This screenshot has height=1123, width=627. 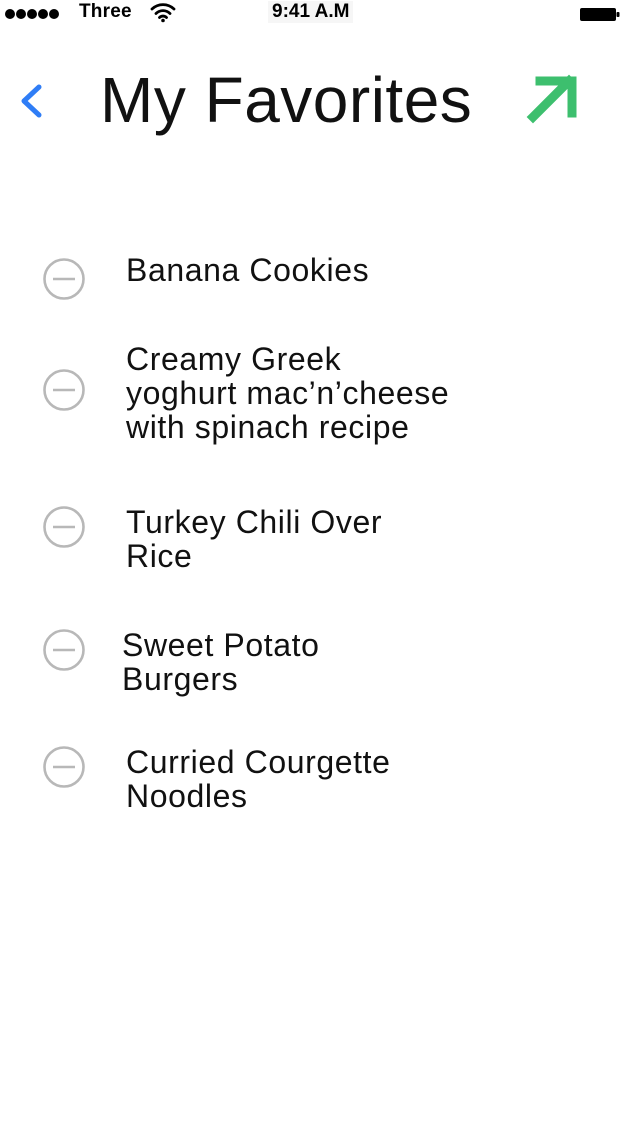 What do you see at coordinates (600, 14) in the screenshot?
I see `battery-icon` at bounding box center [600, 14].